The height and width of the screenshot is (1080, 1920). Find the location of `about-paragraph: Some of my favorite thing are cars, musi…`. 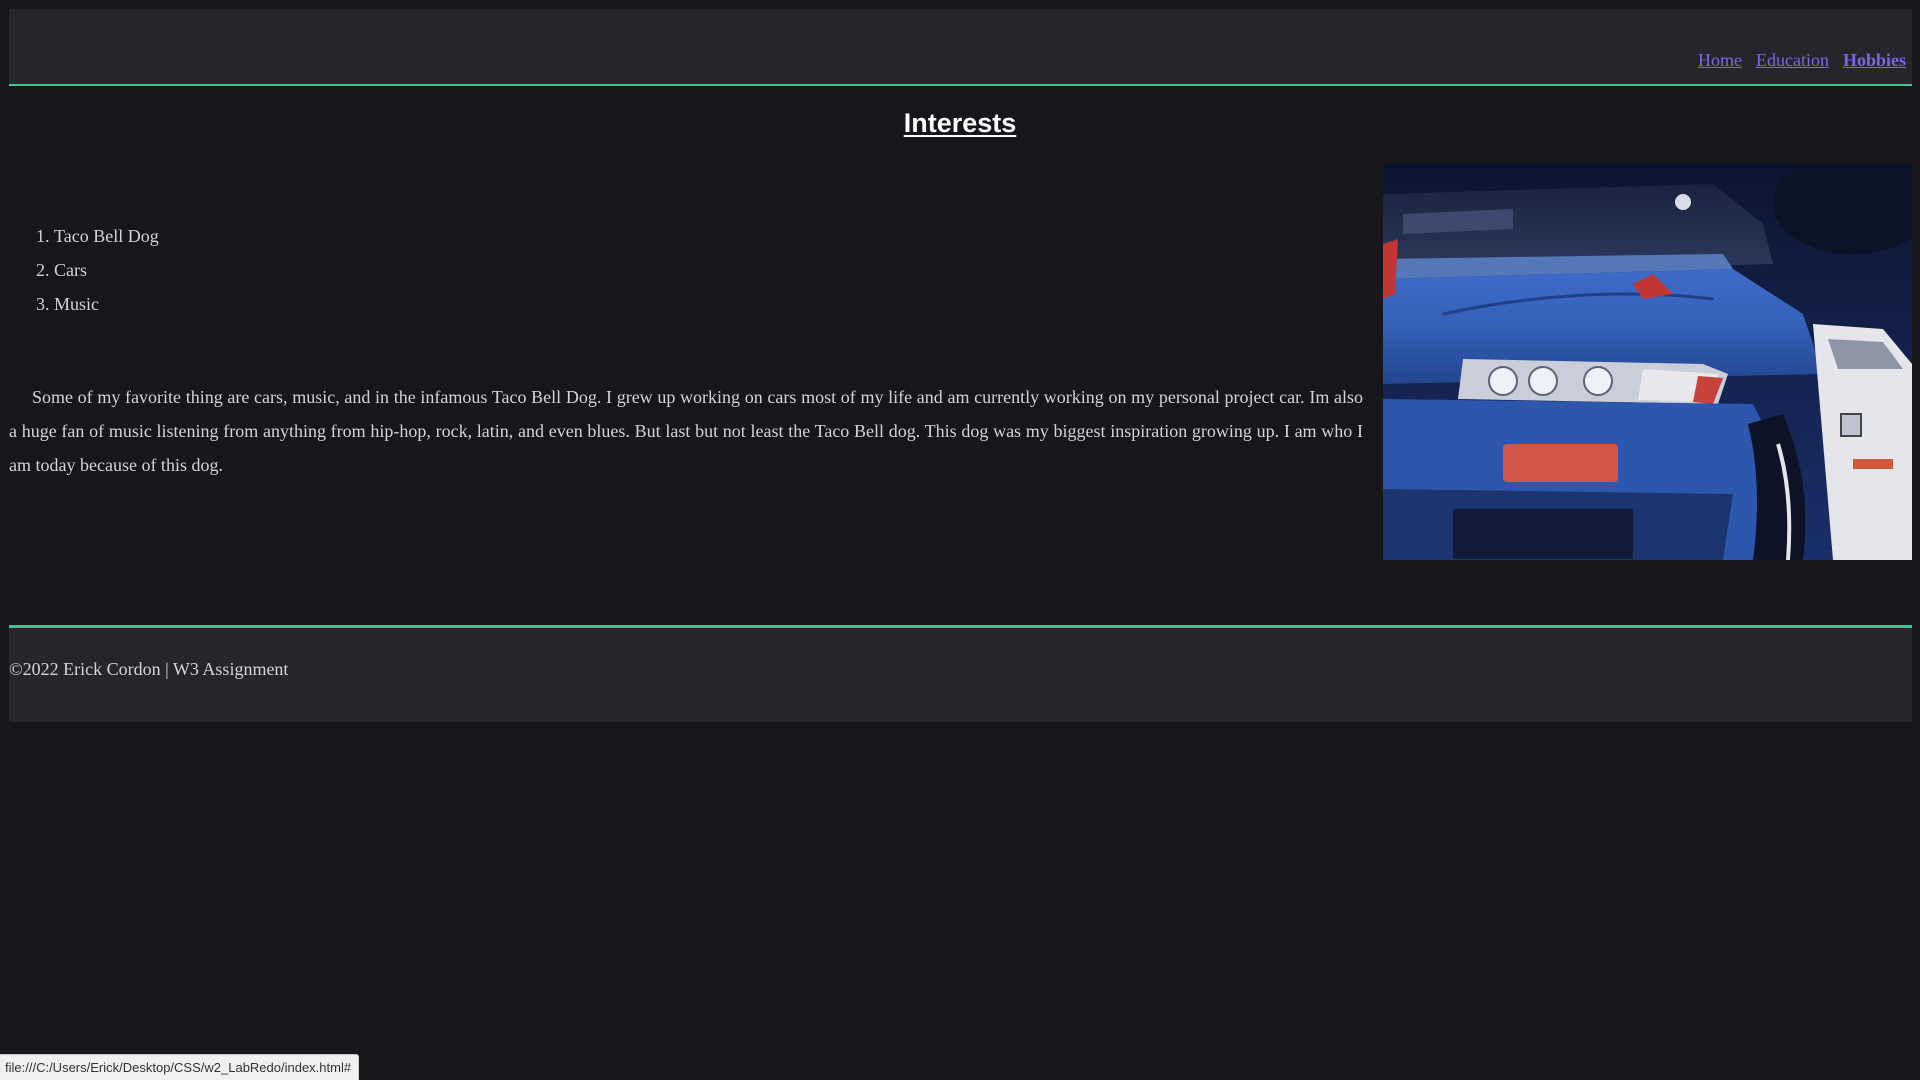

about-paragraph: Some of my favorite thing are cars, musi… is located at coordinates (686, 431).